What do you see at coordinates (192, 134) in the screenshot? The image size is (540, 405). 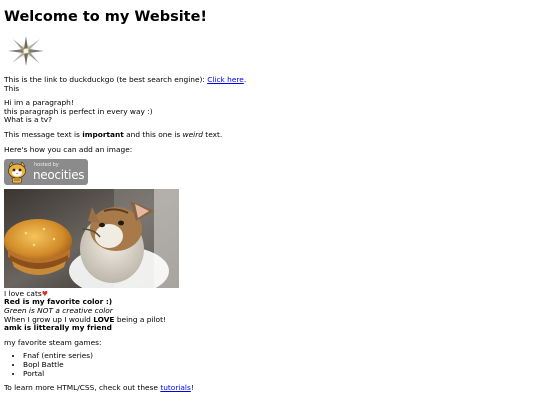 I see `weird-text: weird` at bounding box center [192, 134].